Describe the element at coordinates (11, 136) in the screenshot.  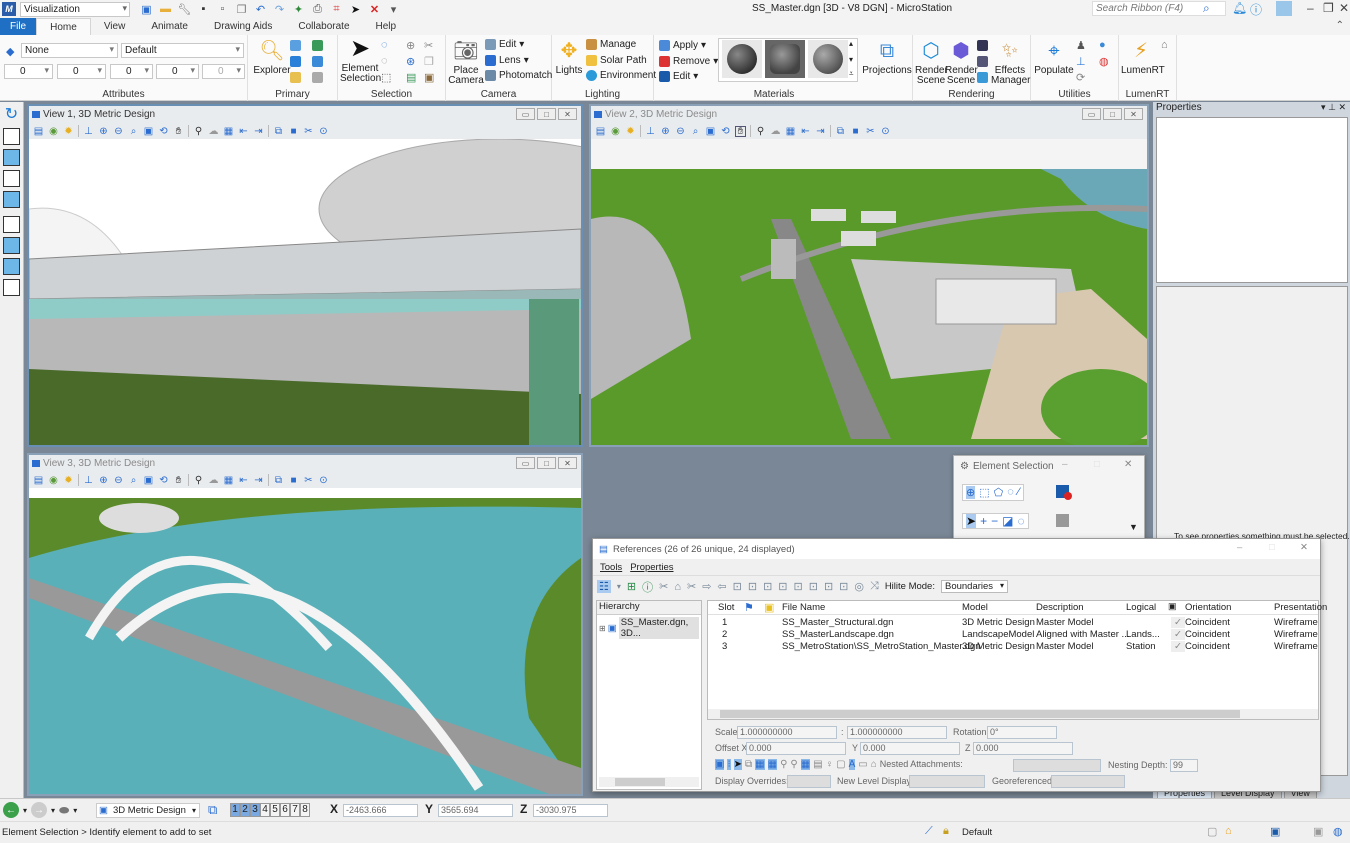
I see `view-top-icon` at that location.